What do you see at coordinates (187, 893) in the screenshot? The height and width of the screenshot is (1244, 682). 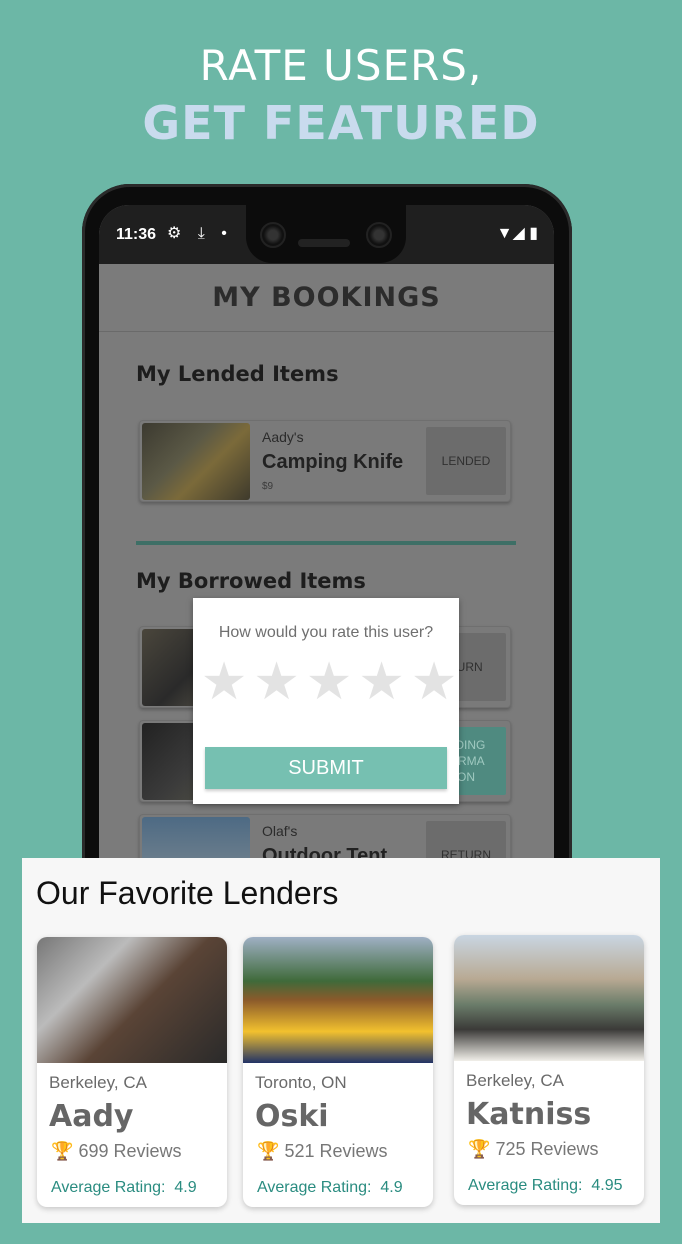 I see `favorites-title: Our Favorite Lenders` at bounding box center [187, 893].